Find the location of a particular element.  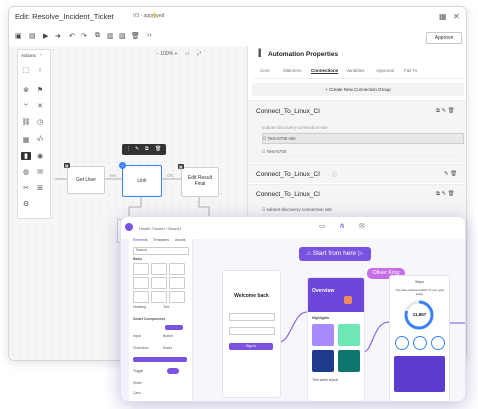

approve-button: Approve is located at coordinates (444, 38).